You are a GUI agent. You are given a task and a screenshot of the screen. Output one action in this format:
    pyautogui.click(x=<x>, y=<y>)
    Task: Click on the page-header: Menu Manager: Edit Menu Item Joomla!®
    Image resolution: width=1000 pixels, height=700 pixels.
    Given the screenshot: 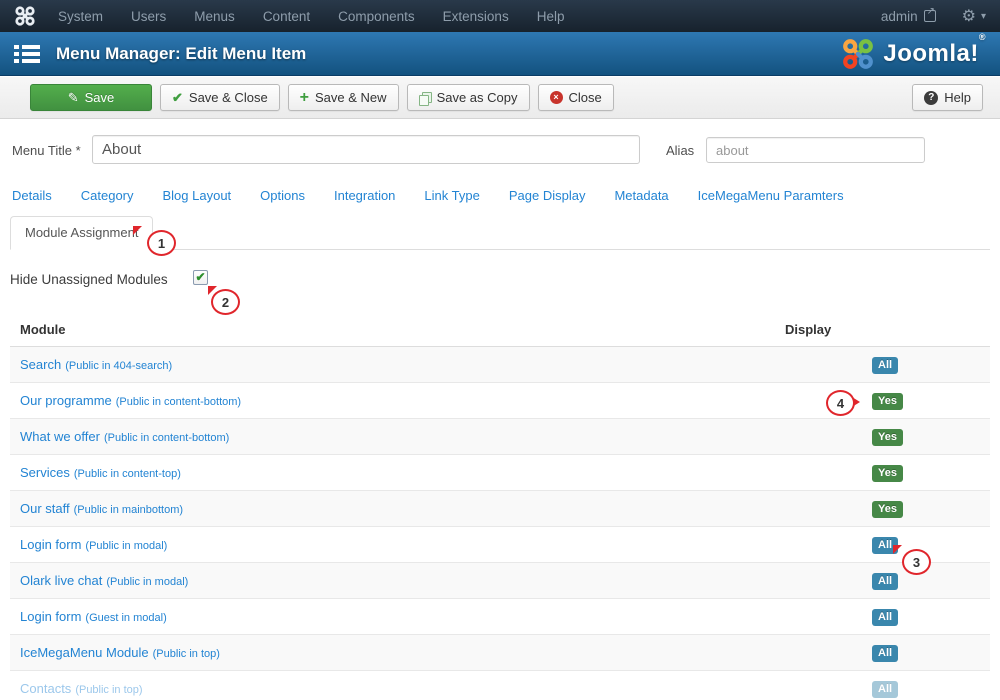 What is the action you would take?
    pyautogui.click(x=500, y=54)
    